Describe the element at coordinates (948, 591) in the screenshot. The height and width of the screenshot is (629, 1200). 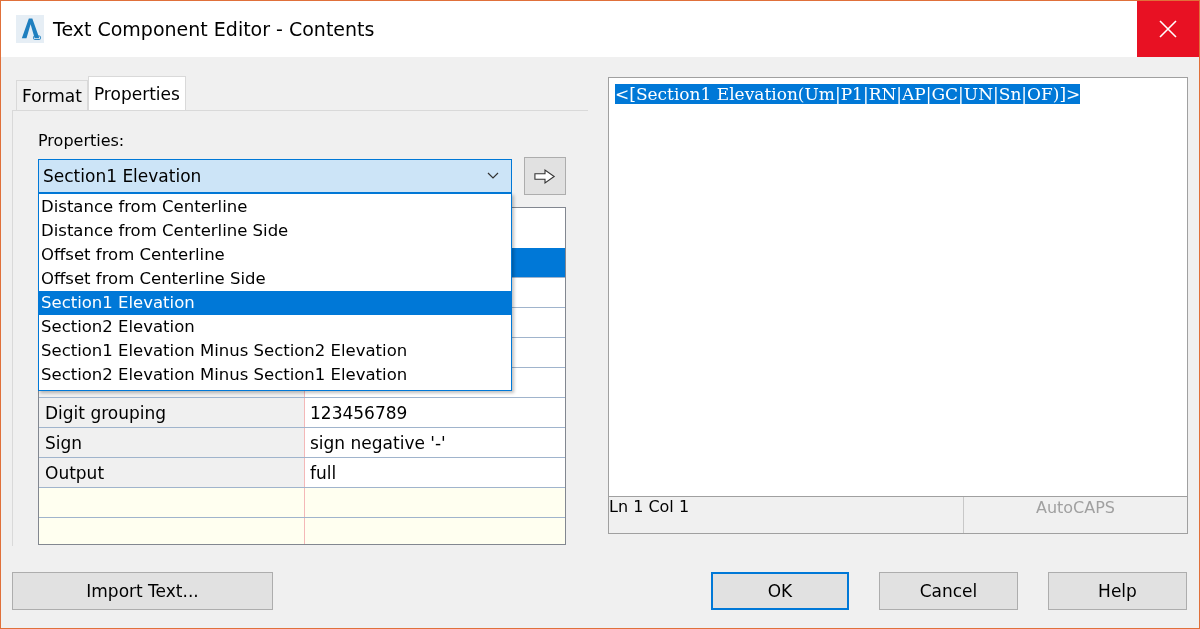
I see `dialog-button: Cancel` at that location.